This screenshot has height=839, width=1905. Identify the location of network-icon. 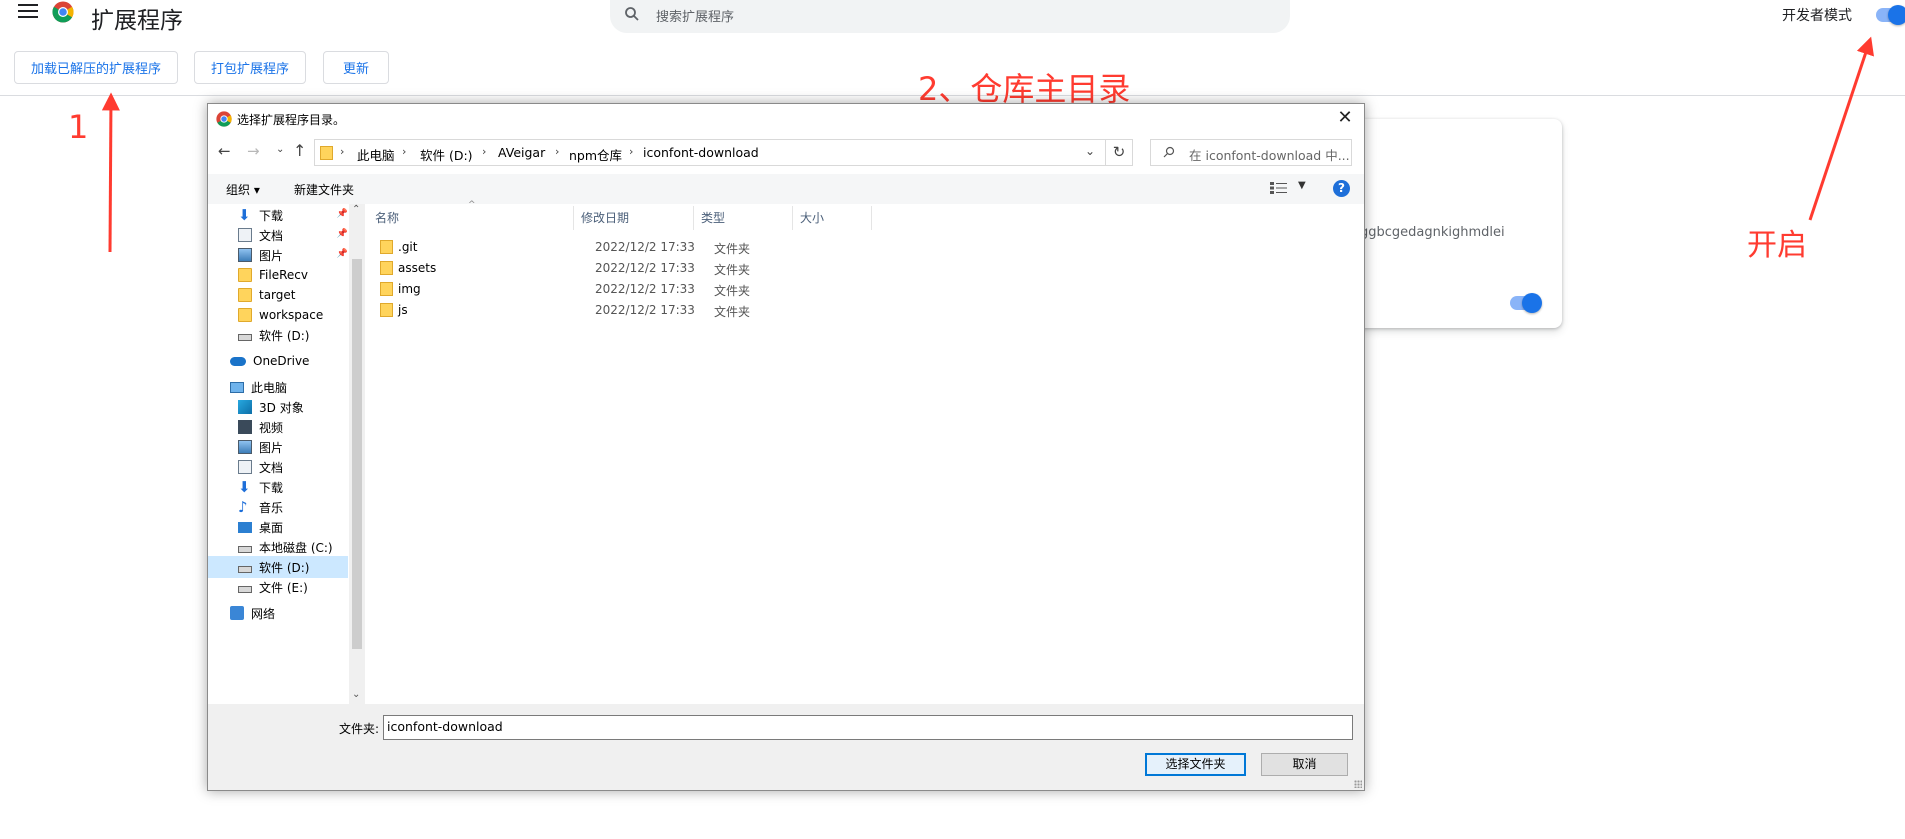
(237, 613).